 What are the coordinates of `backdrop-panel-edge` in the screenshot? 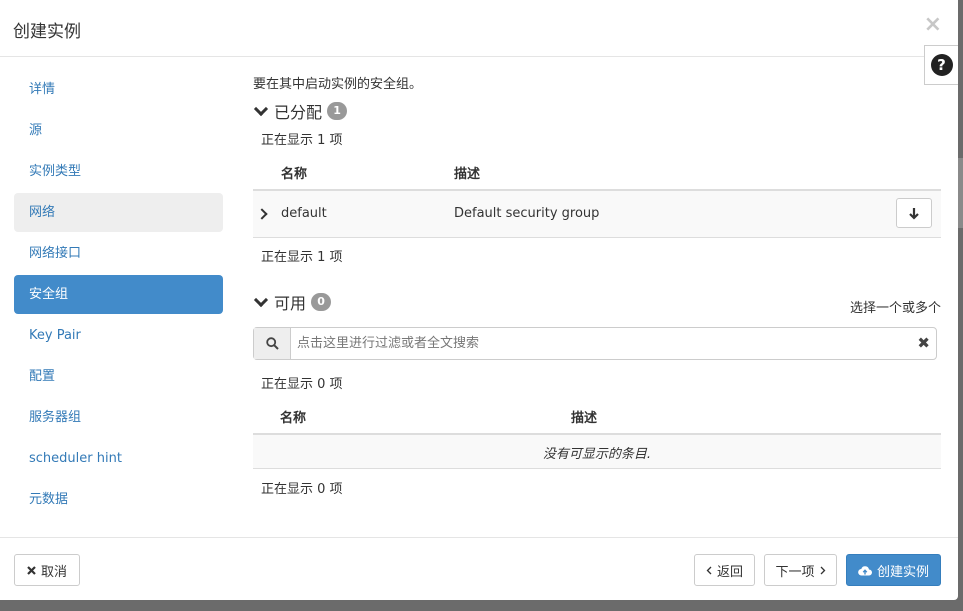 It's located at (960, 193).